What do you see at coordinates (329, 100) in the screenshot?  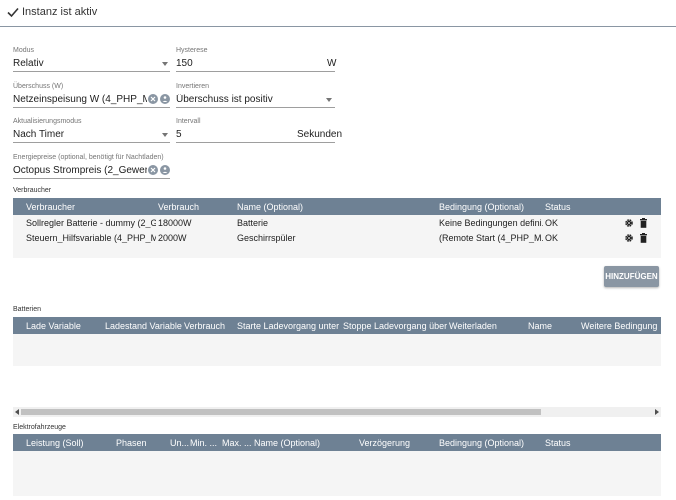 I see `invertieren-dropdown-icon` at bounding box center [329, 100].